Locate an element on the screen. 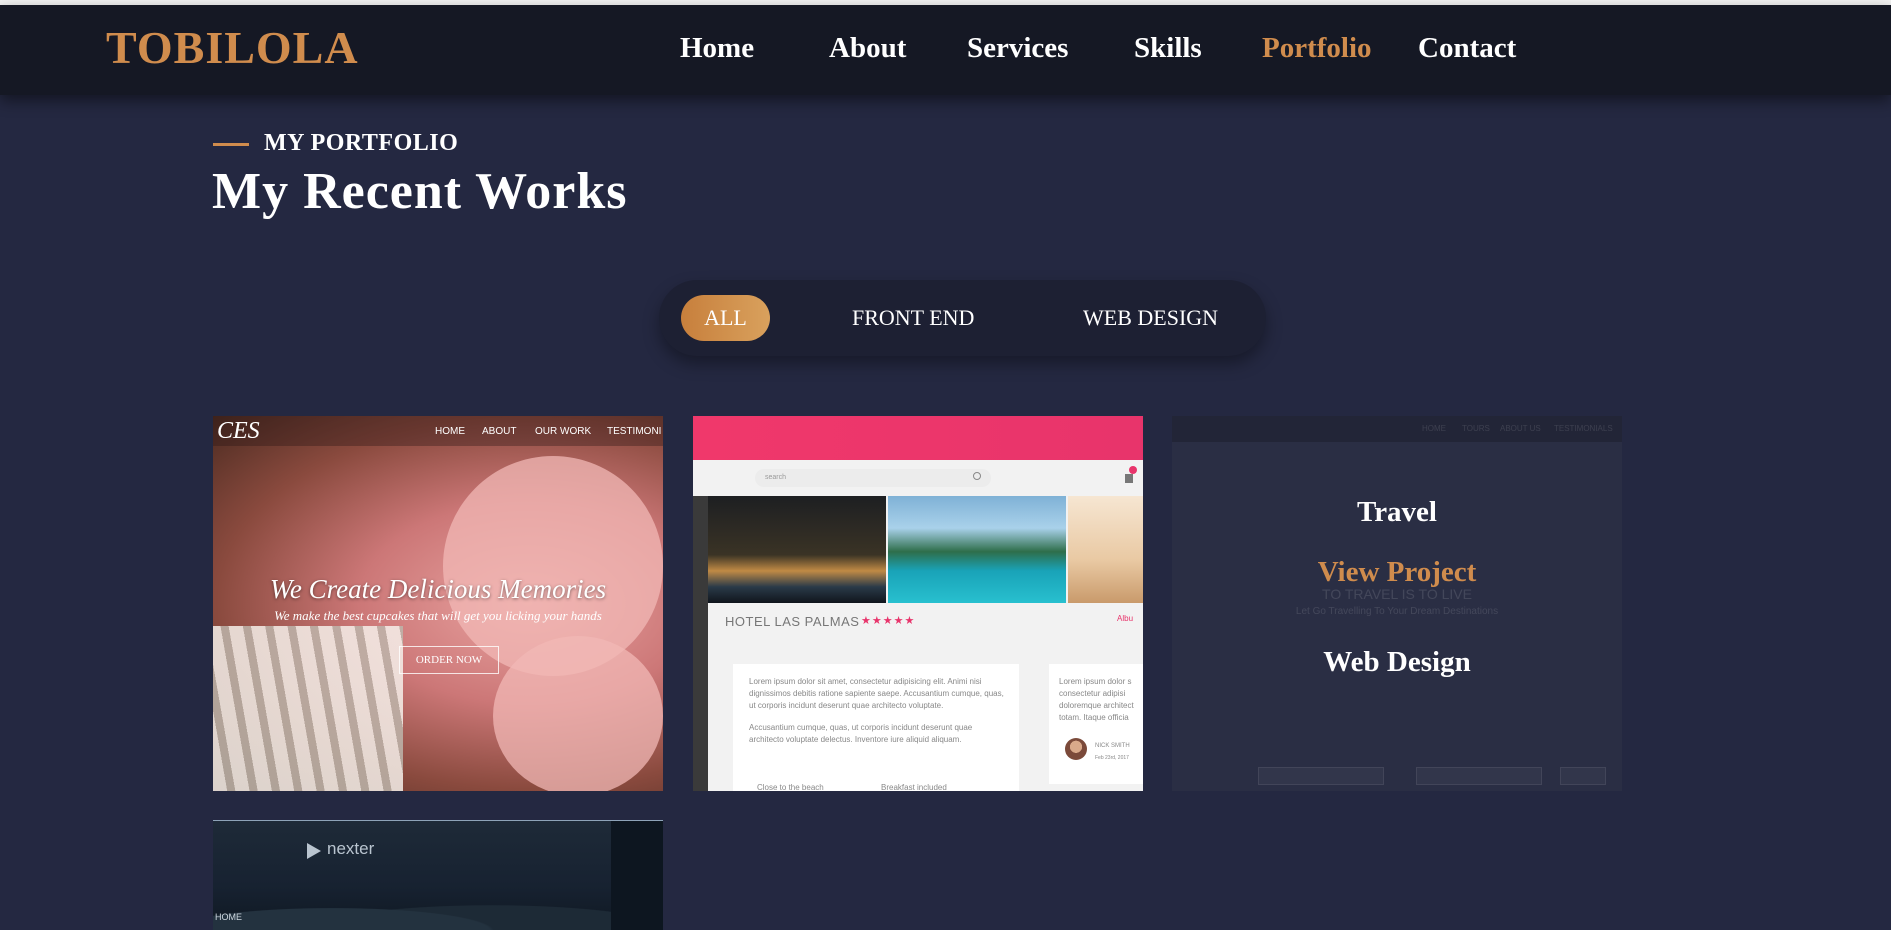 The width and height of the screenshot is (1891, 930). preview-sidebar is located at coordinates (700, 643).